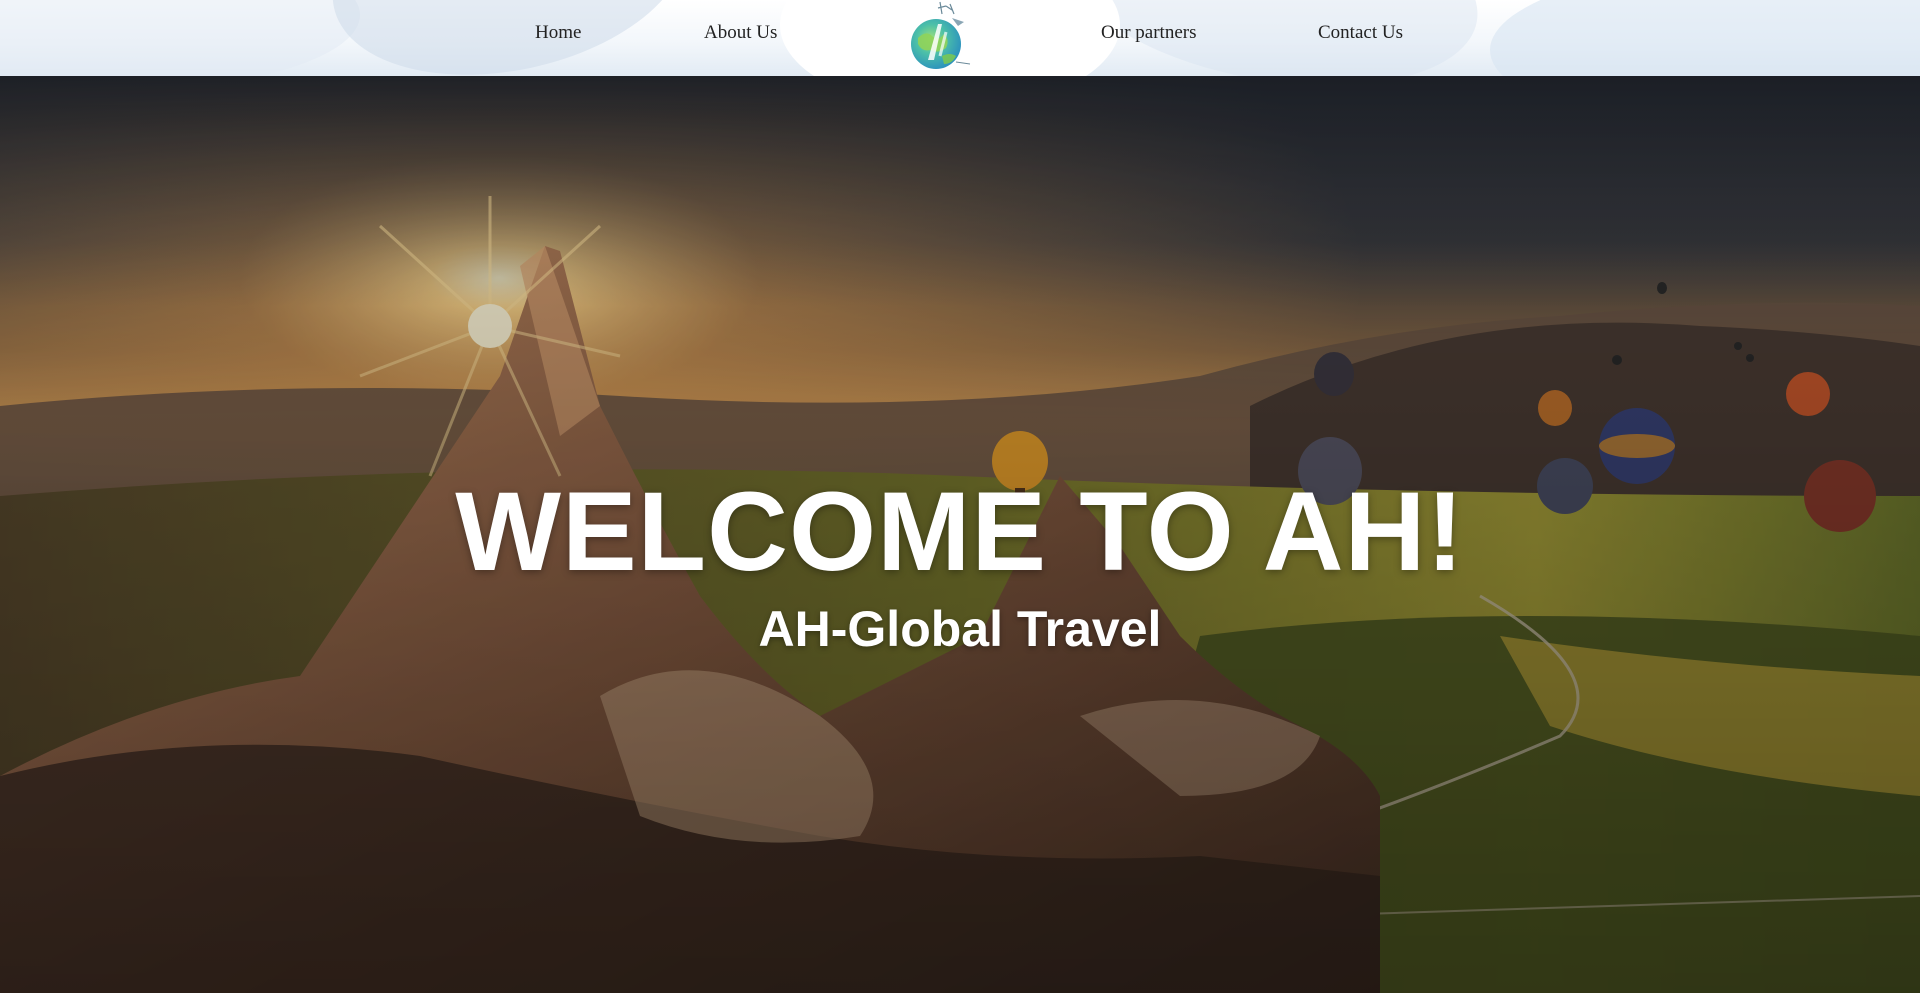 Image resolution: width=1920 pixels, height=993 pixels. What do you see at coordinates (740, 33) in the screenshot?
I see `nav-link-about-us: About Us` at bounding box center [740, 33].